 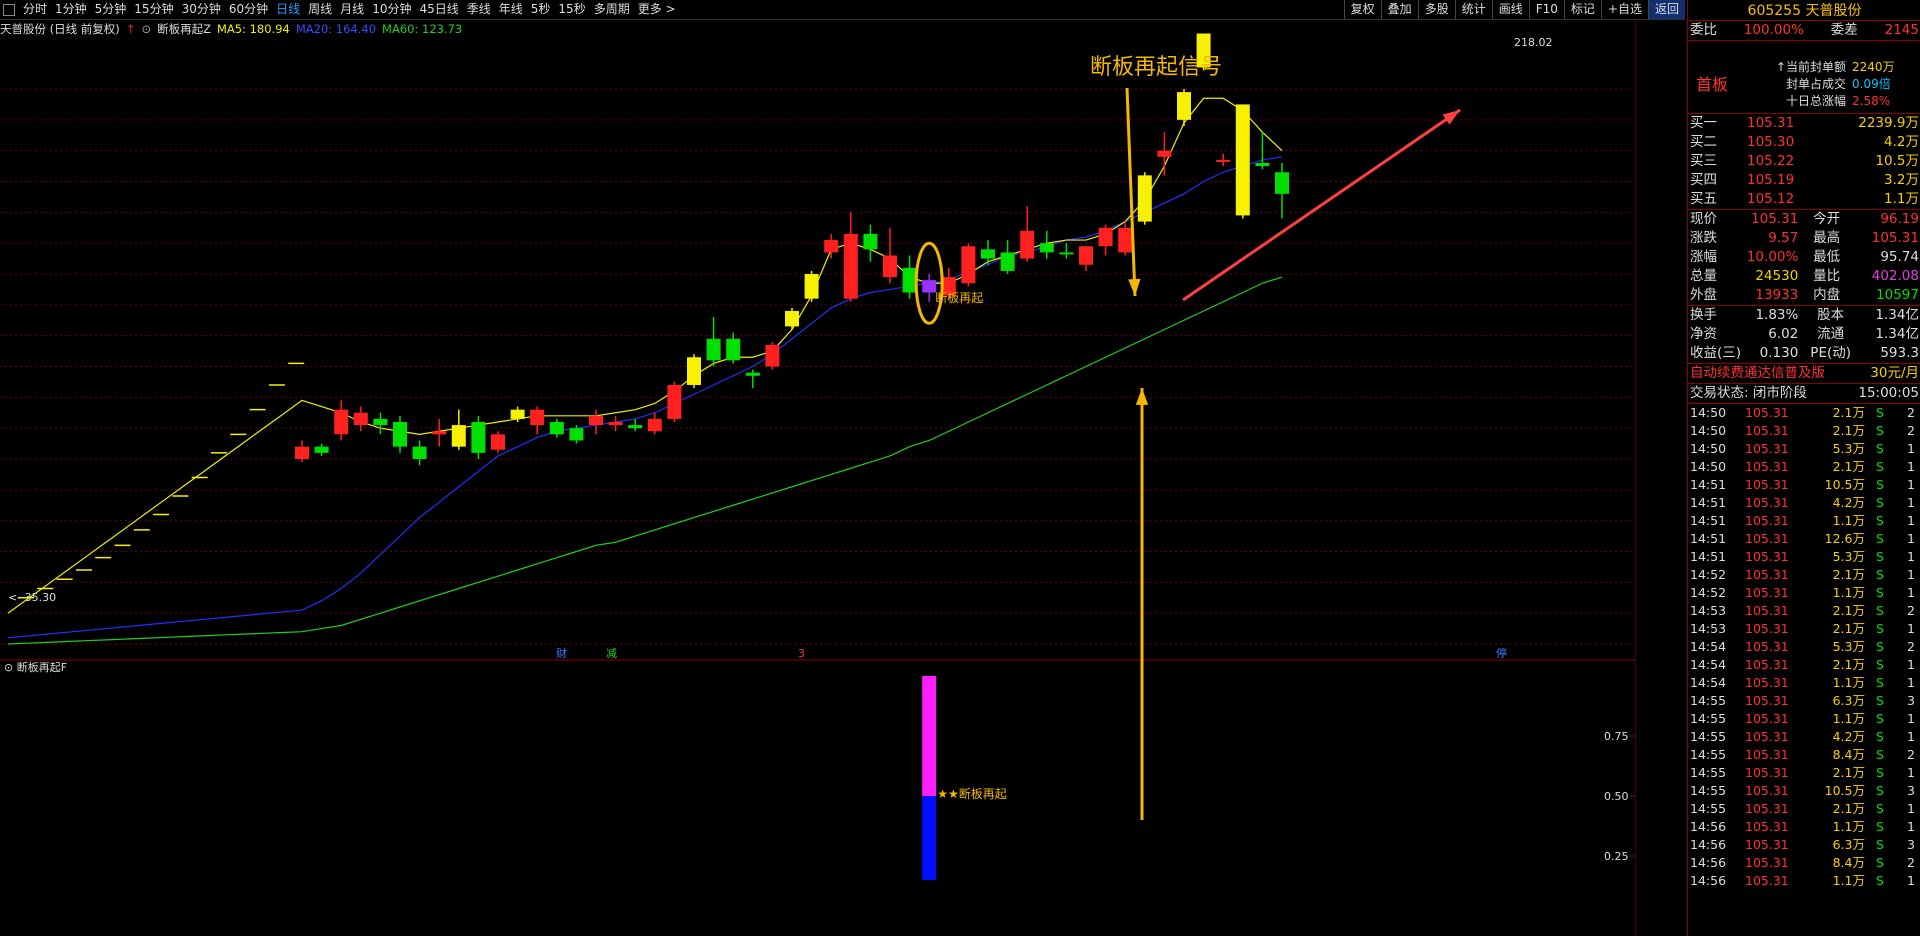 What do you see at coordinates (1804, 593) in the screenshot?
I see `tick-row: 14:52 105.31 1.1万 S 1` at bounding box center [1804, 593].